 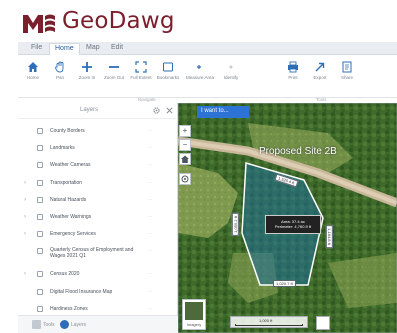 What do you see at coordinates (69, 309) in the screenshot?
I see `layer-name: Hardiness Zones` at bounding box center [69, 309].